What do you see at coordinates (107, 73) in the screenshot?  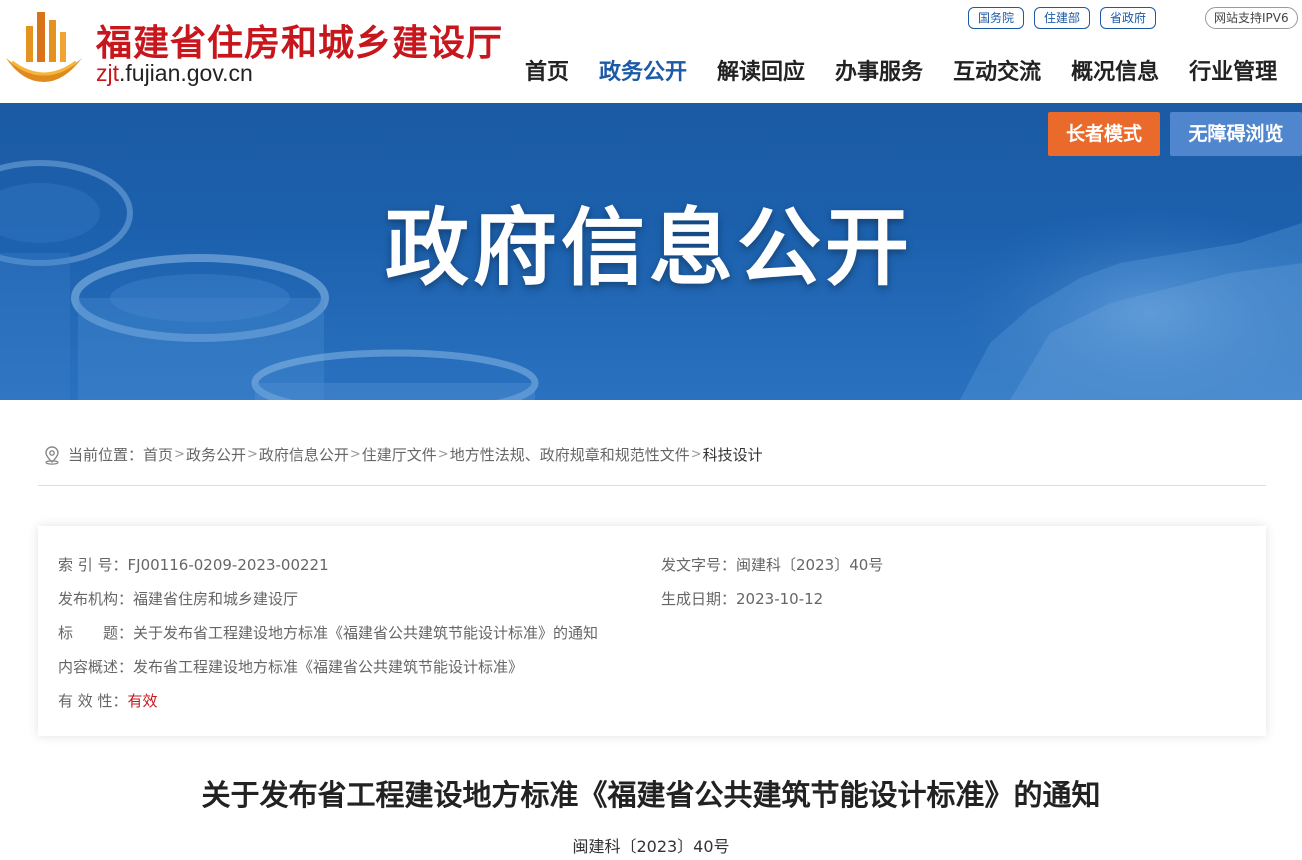 I see `domain-highlight: zjt` at bounding box center [107, 73].